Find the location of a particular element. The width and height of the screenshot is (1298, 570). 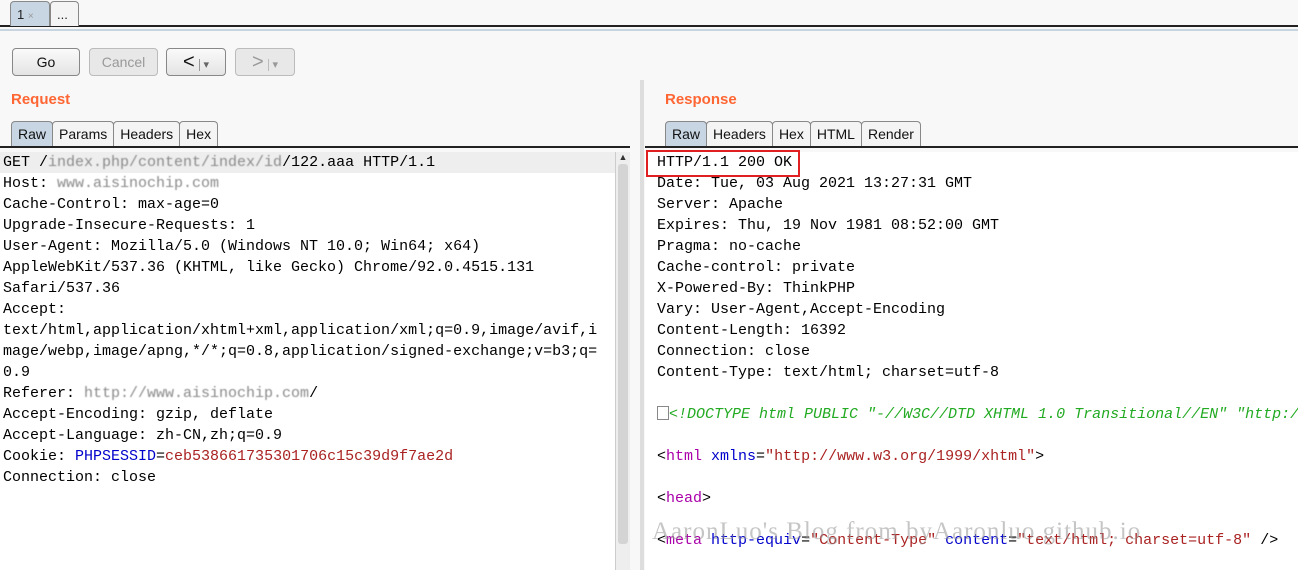

response-tabs: Raw Headers Hex HTML Render is located at coordinates (971, 134).